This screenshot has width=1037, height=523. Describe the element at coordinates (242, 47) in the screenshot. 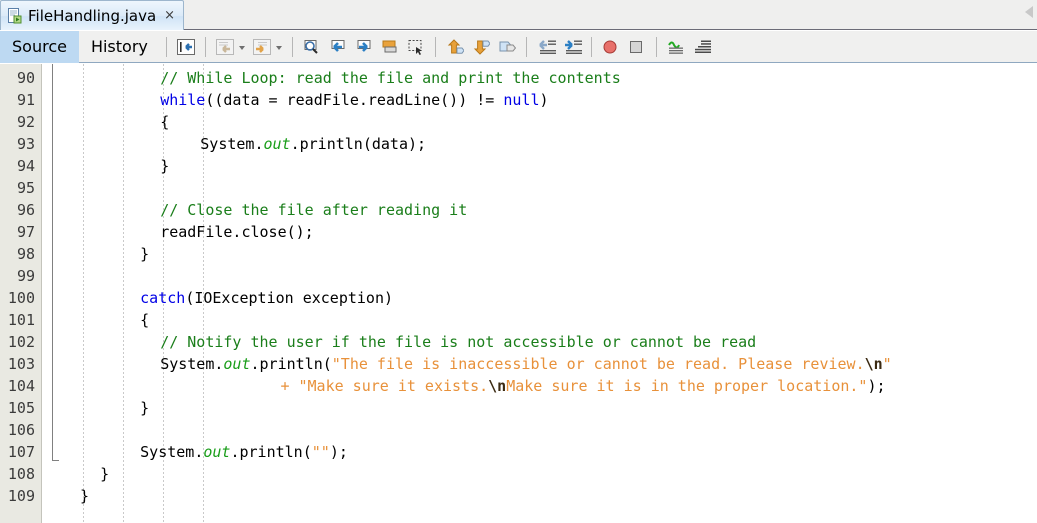

I see `back-dropdown-arrow-icon` at that location.